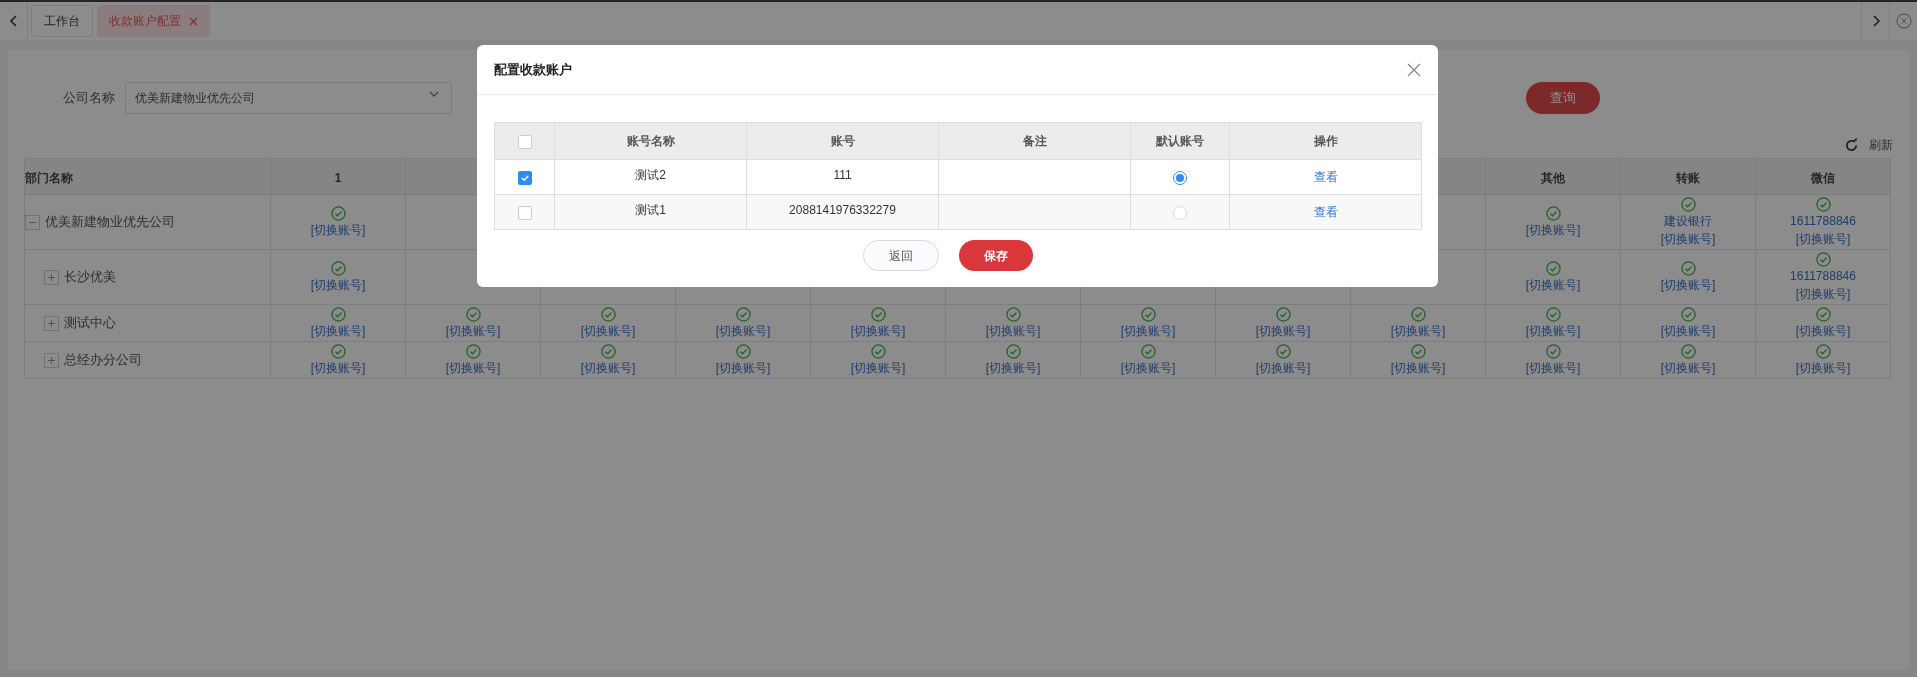  I want to click on column-header: 1, so click(338, 177).